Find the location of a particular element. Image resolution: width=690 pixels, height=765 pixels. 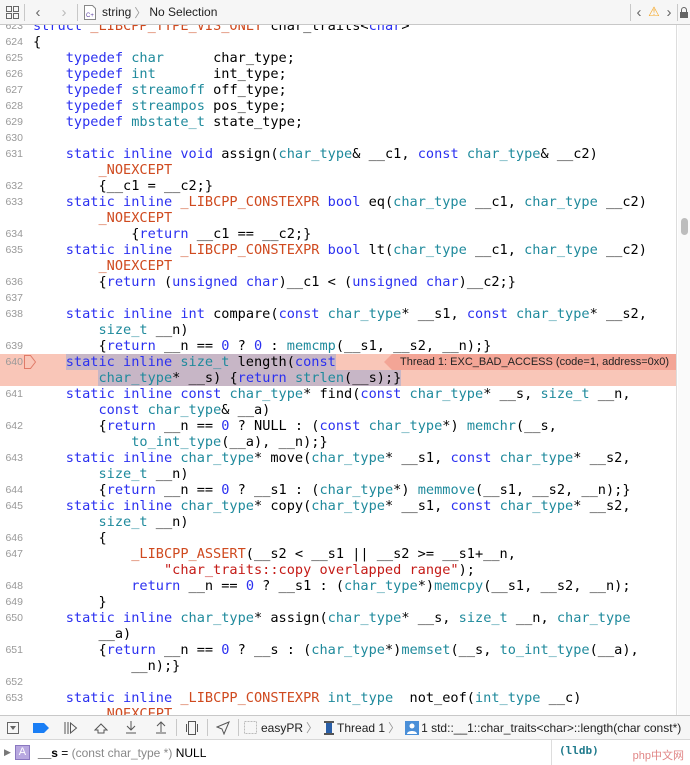

code-line: 629 typedef mbstate_t state_type; is located at coordinates (338, 122).